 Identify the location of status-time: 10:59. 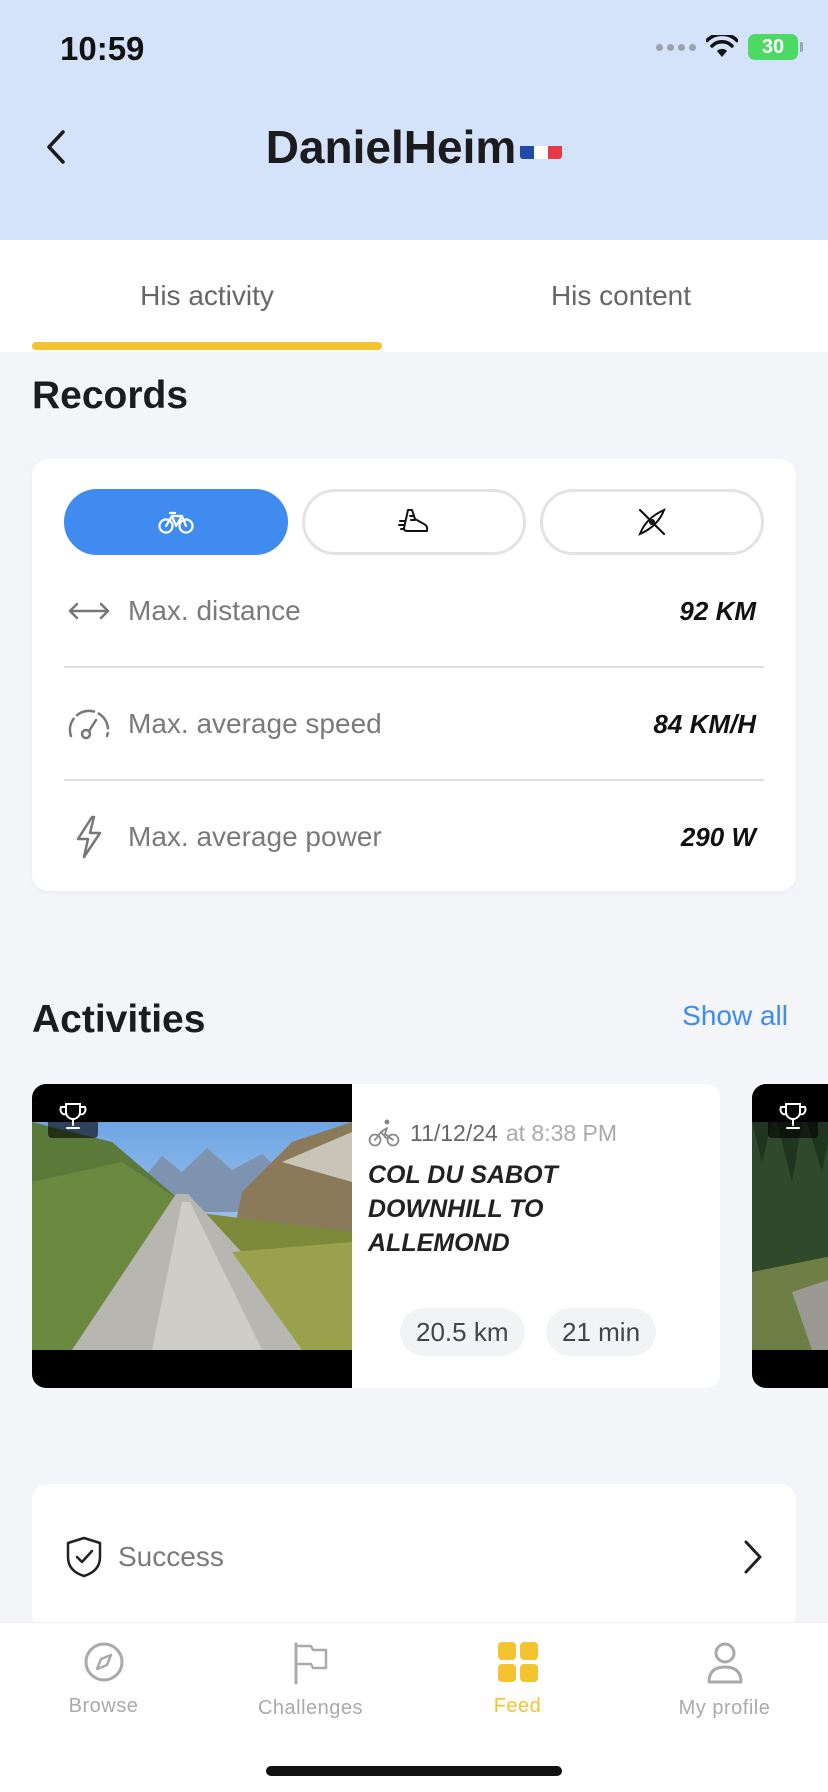
(102, 48).